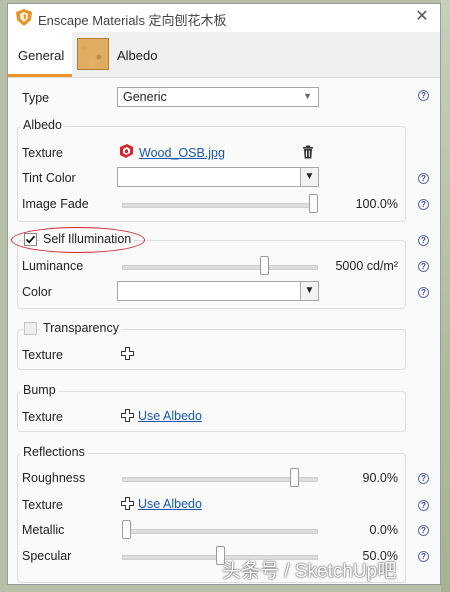 Image resolution: width=450 pixels, height=592 pixels. What do you see at coordinates (218, 177) in the screenshot?
I see `tint-color-picker: ▼` at bounding box center [218, 177].